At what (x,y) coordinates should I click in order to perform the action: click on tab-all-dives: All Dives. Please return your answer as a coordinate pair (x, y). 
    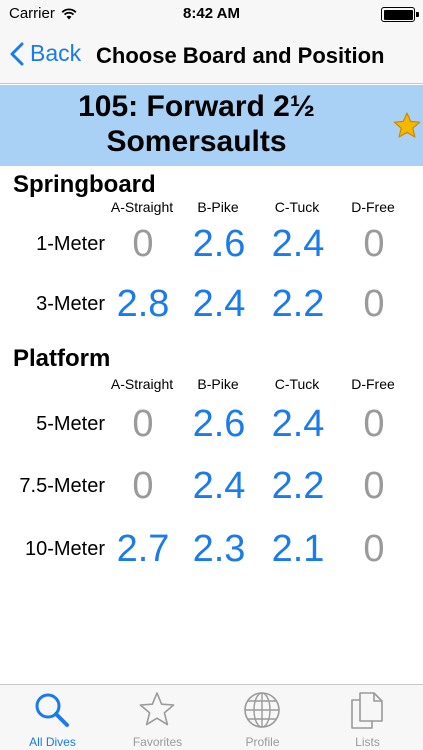
    Looking at the image, I should click on (52, 717).